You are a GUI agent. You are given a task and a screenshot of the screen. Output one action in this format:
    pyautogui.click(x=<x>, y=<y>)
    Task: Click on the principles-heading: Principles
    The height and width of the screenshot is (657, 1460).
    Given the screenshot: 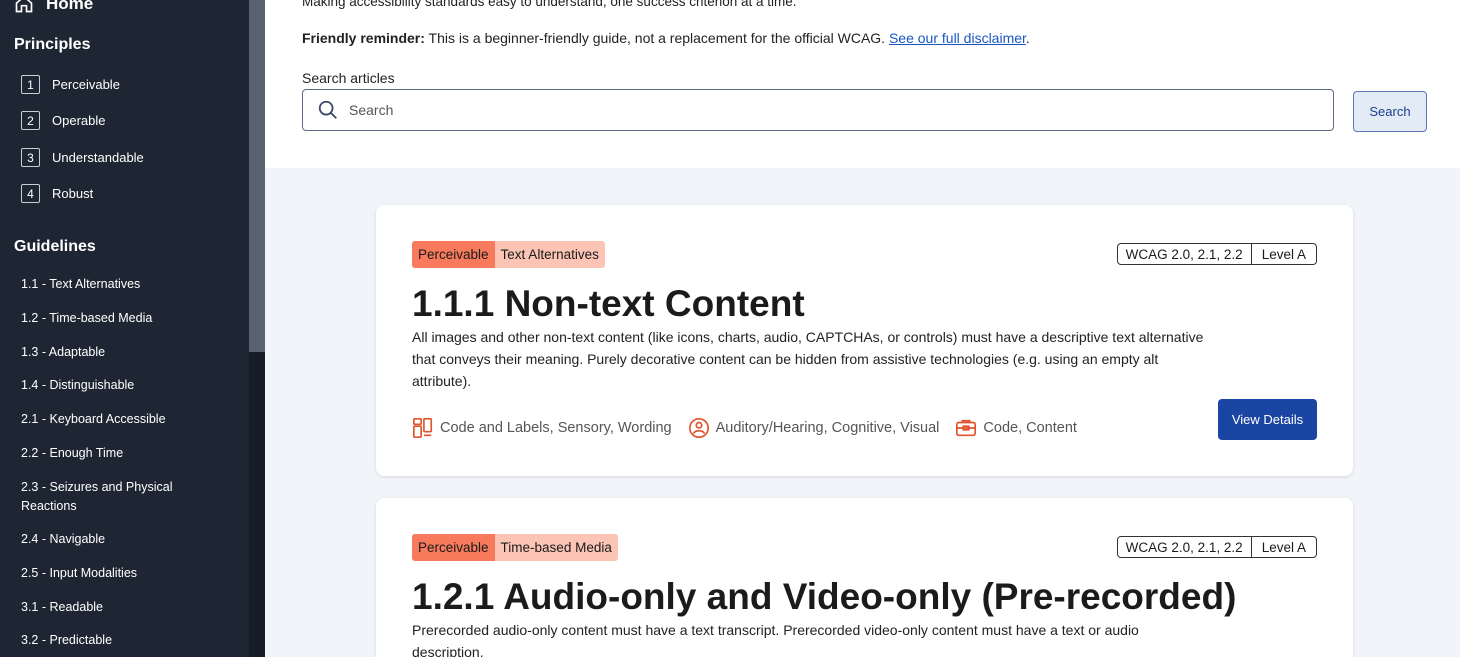 What is the action you would take?
    pyautogui.click(x=52, y=44)
    